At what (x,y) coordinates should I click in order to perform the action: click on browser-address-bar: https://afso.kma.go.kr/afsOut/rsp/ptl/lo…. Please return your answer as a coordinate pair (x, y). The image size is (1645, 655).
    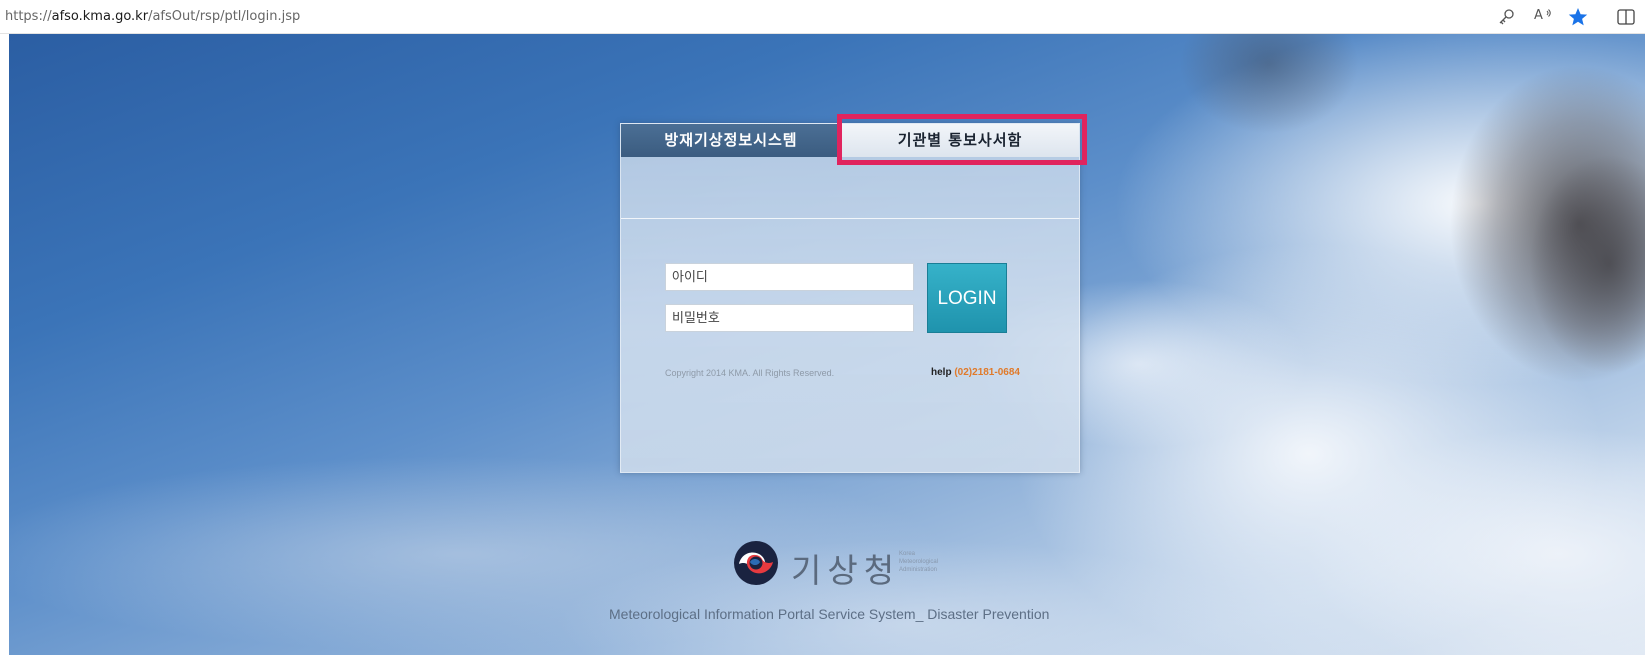
    Looking at the image, I should click on (822, 17).